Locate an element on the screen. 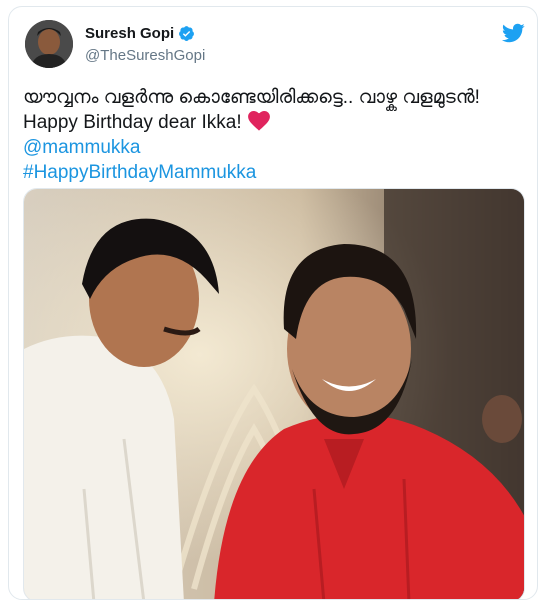 Image resolution: width=542 pixels, height=602 pixels. hashtag-link: #HappyBirthdayMammukka is located at coordinates (275, 172).